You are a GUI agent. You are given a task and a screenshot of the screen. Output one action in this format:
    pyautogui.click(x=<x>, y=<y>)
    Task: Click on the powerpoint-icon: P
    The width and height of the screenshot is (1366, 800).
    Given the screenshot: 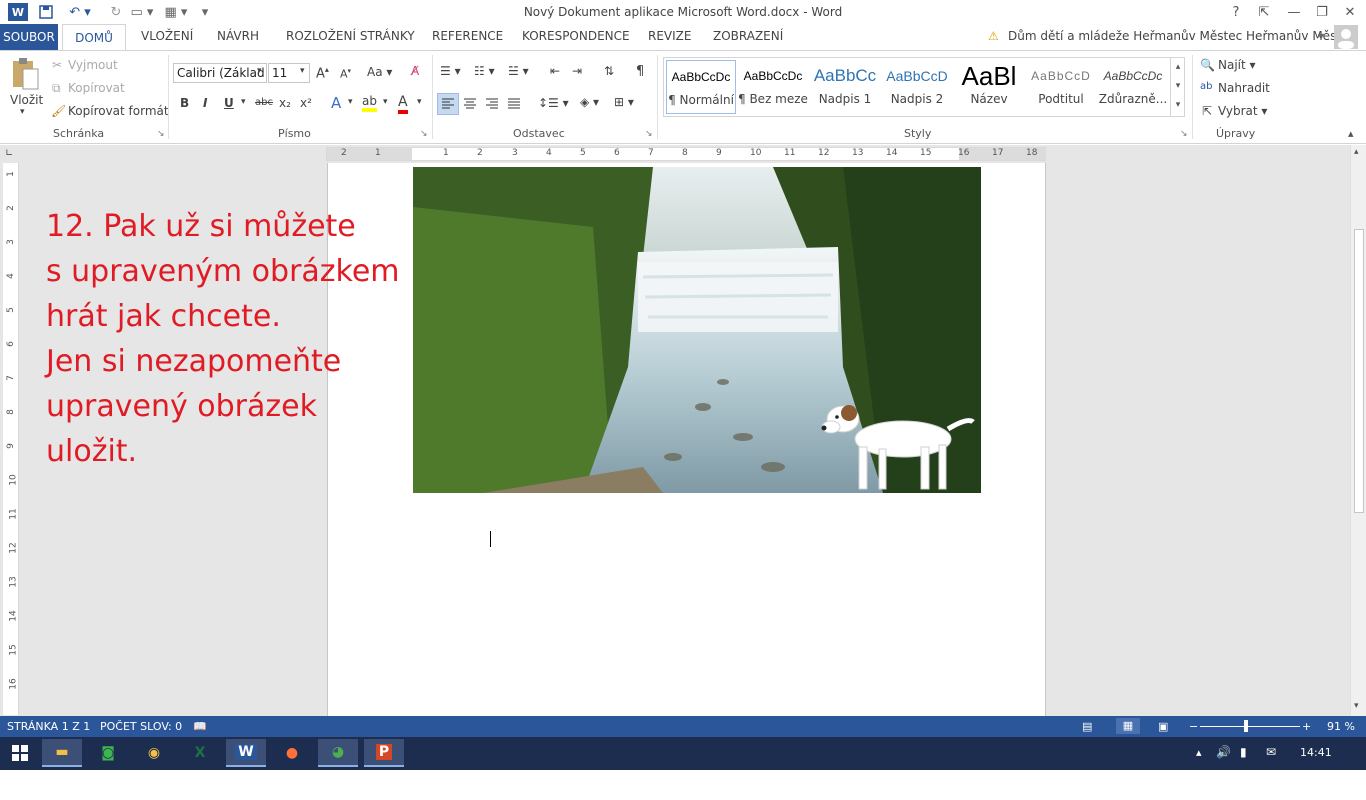 What is the action you would take?
    pyautogui.click(x=384, y=753)
    